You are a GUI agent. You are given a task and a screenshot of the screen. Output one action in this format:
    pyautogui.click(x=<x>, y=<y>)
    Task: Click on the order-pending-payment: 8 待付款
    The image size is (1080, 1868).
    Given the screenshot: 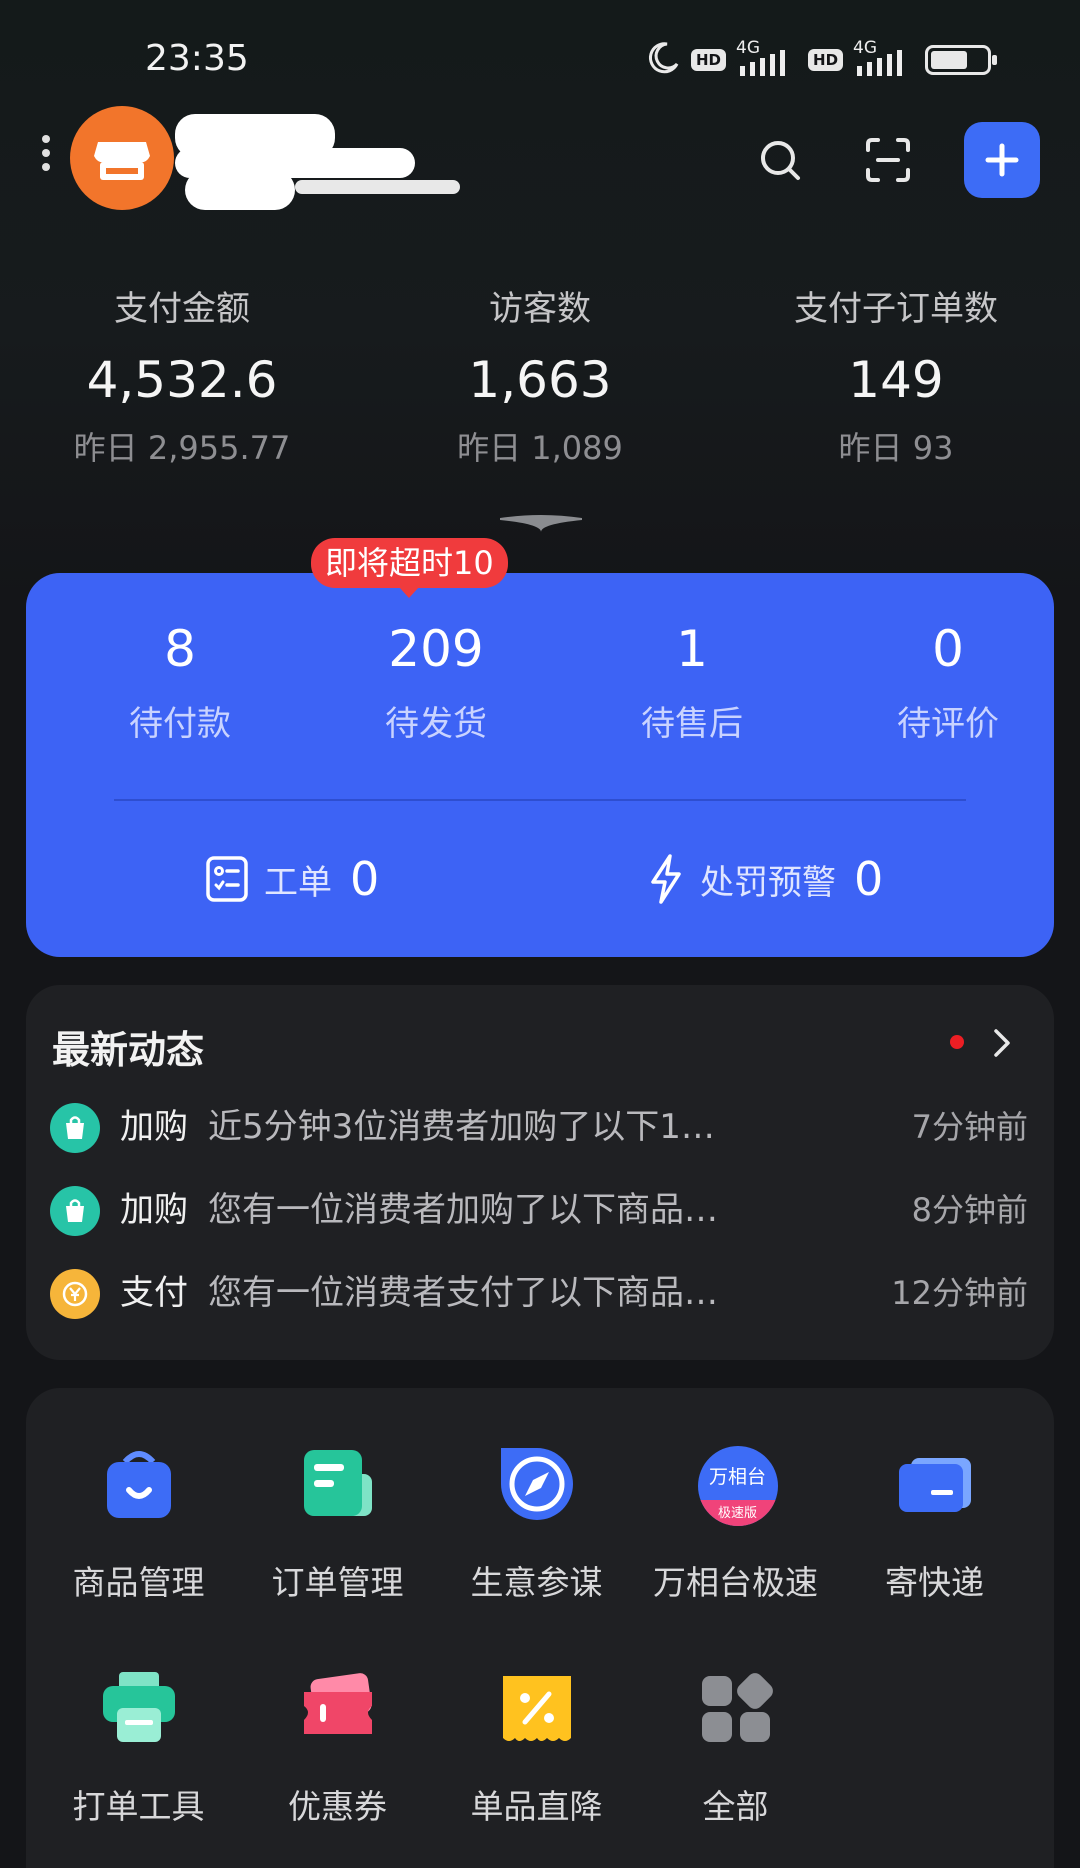 What is the action you would take?
    pyautogui.click(x=180, y=683)
    